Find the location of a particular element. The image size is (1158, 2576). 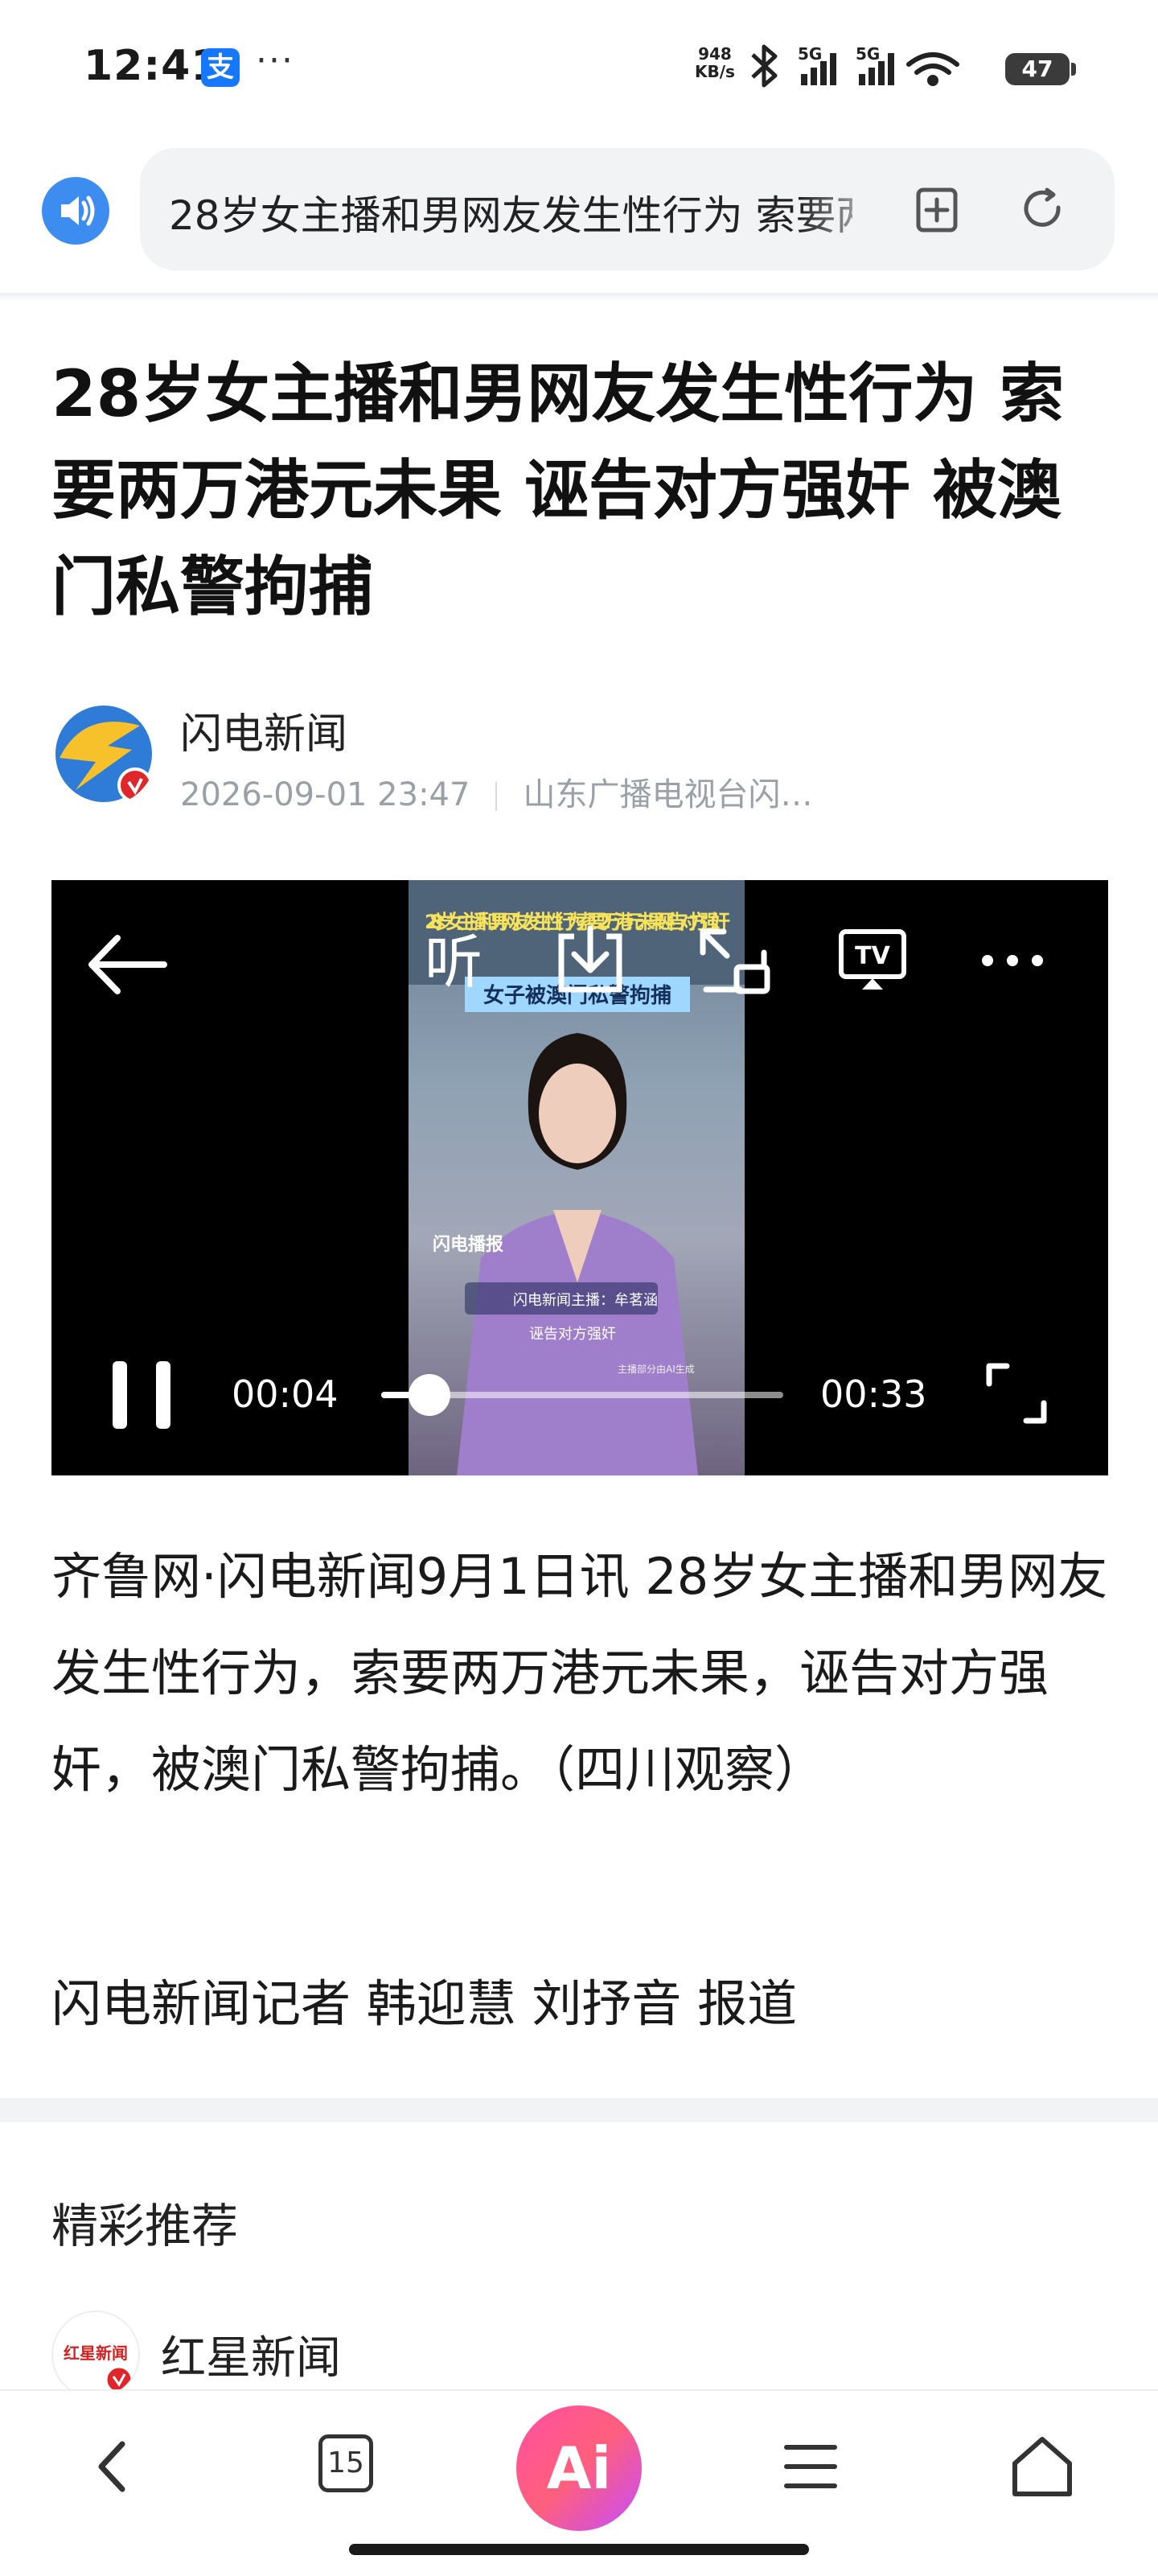

more-options-icon is located at coordinates (1012, 960).